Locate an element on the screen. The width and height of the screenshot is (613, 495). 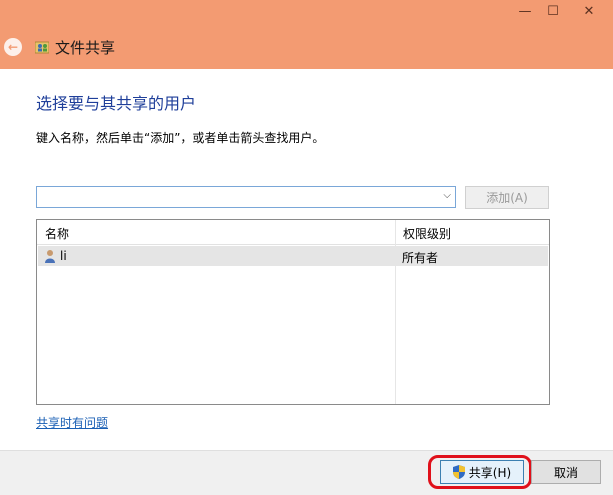
title-bar: — ☐ ✕ ← 文件共享 is located at coordinates (306, 34).